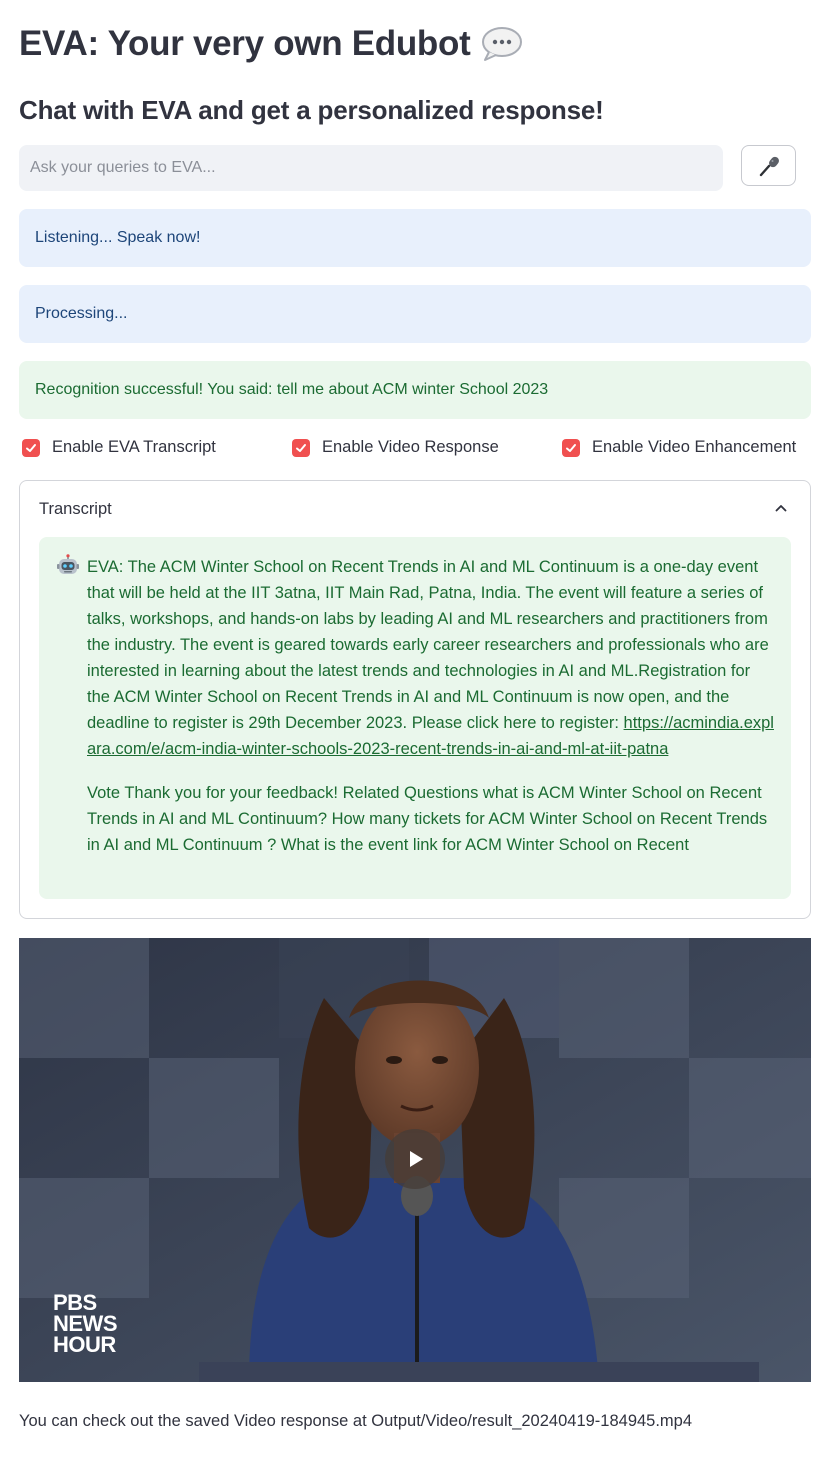 Image resolution: width=832 pixels, height=1468 pixels. What do you see at coordinates (410, 447) in the screenshot?
I see `enable-video-response-label: Enable Video Response` at bounding box center [410, 447].